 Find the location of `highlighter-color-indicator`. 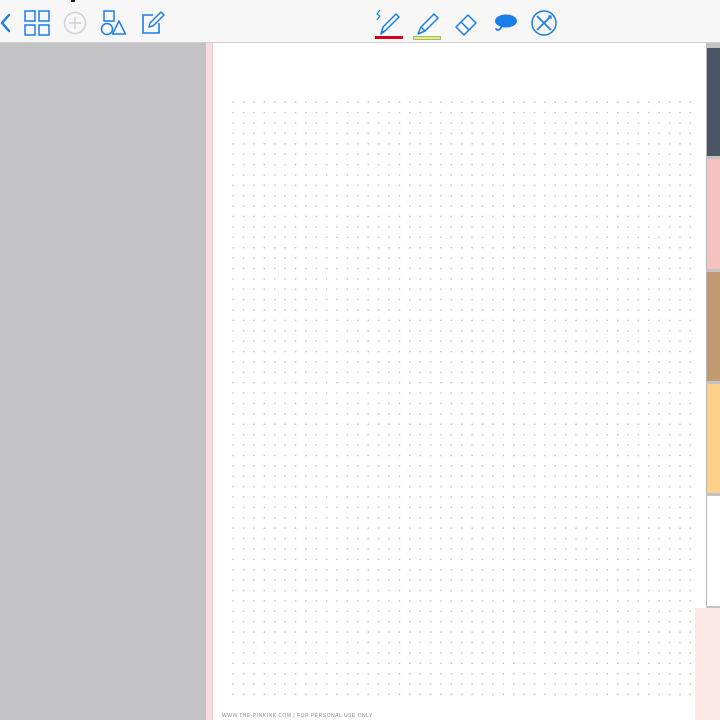

highlighter-color-indicator is located at coordinates (427, 38).